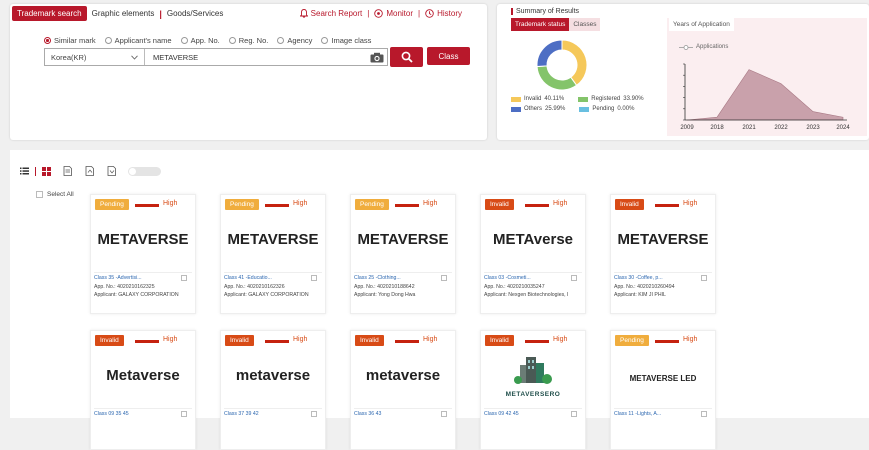 The width and height of the screenshot is (869, 450). I want to click on x-tick-label: 2022, so click(781, 128).